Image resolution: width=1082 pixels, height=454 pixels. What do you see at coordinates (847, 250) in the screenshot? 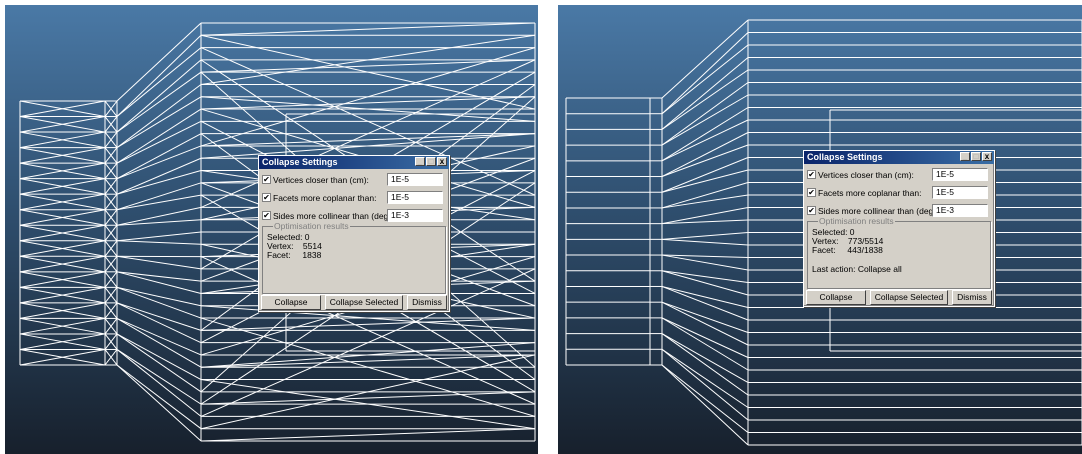
I see `facet-count: Facet: 443/1838` at bounding box center [847, 250].